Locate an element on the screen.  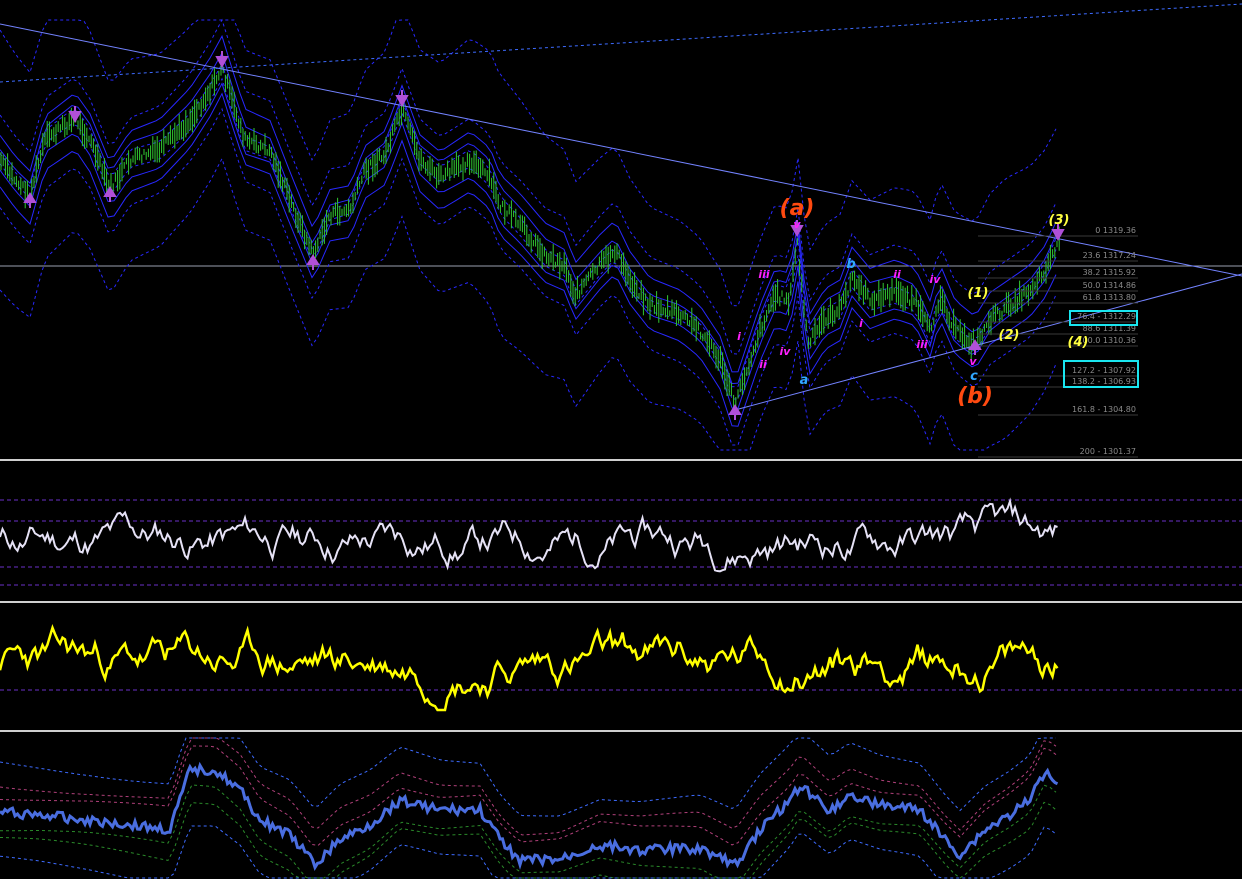
fib-label: 76.4 - 1312.29 is located at coordinates (1106, 316).